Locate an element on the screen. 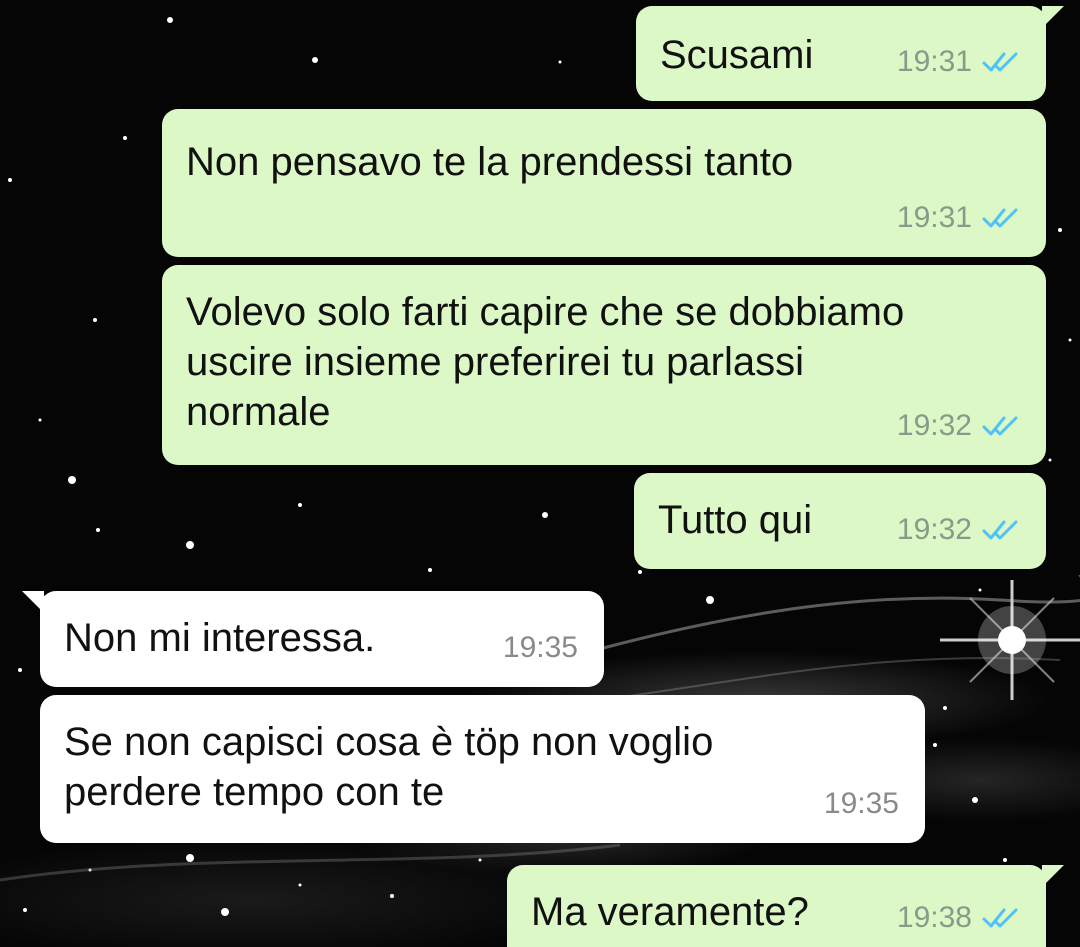 Image resolution: width=1080 pixels, height=947 pixels. message-text: Non mi interessa. is located at coordinates (220, 638).